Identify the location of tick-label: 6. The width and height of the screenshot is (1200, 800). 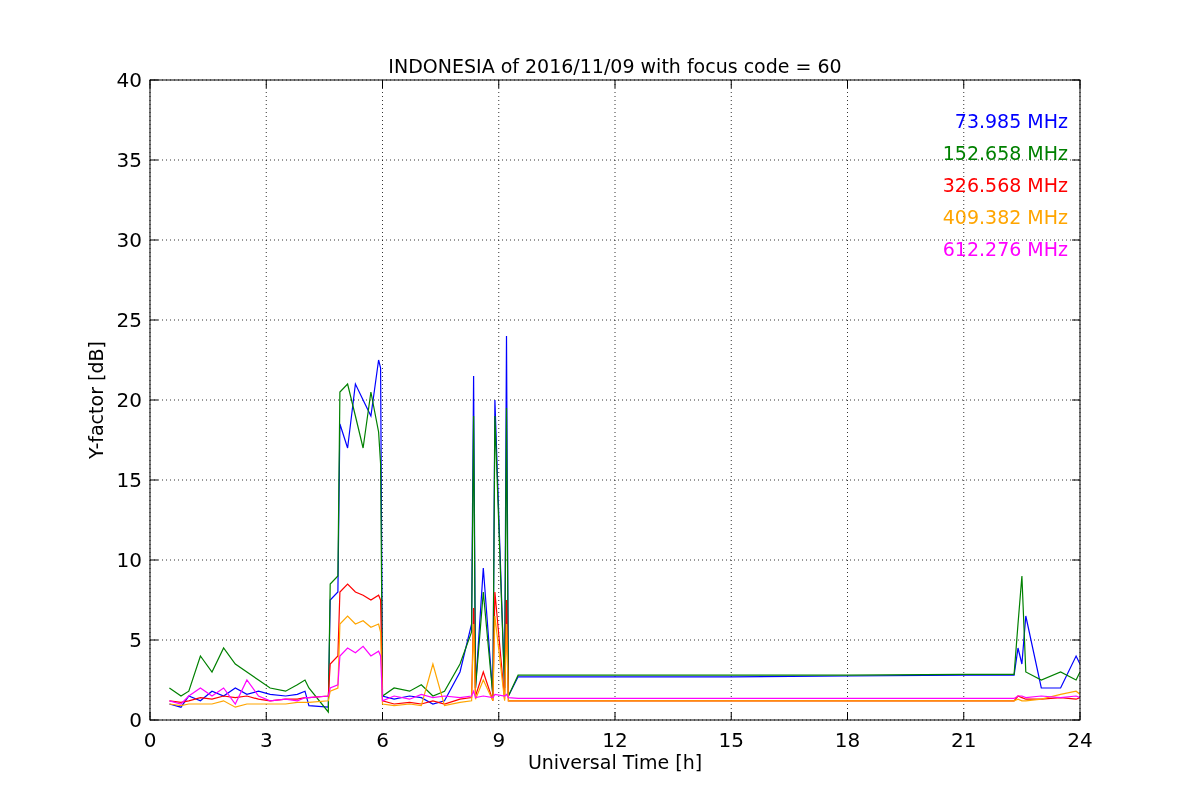
(382, 740).